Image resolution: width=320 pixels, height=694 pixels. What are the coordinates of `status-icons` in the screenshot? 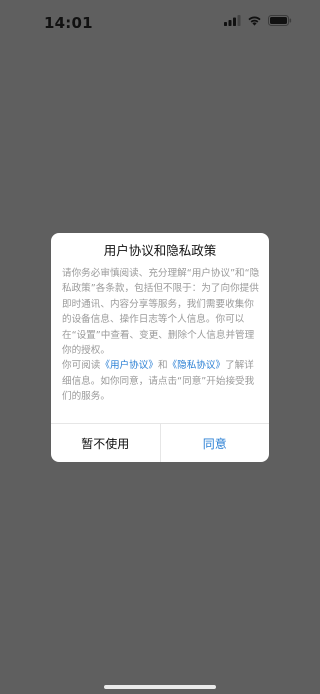 It's located at (258, 20).